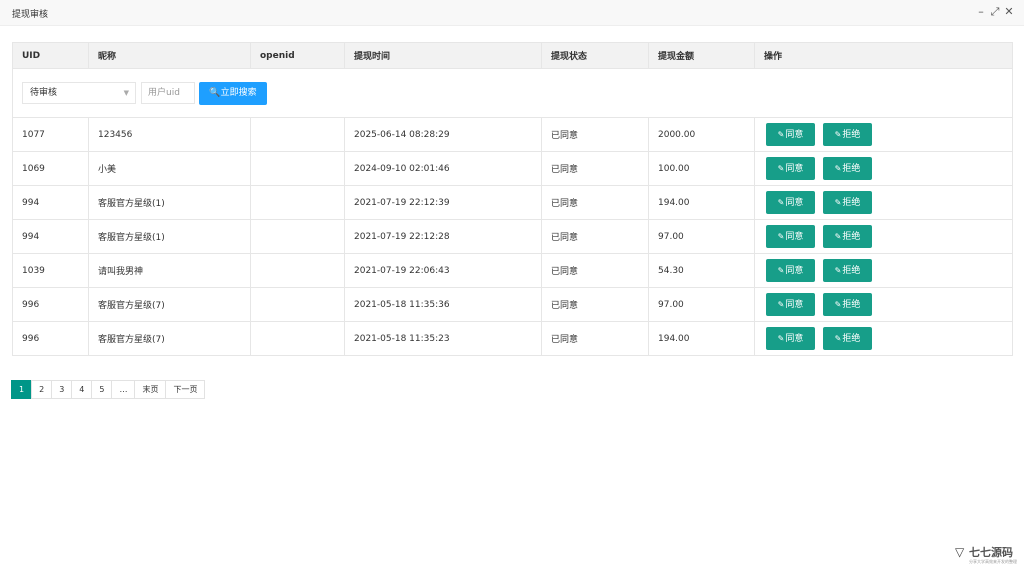  Describe the element at coordinates (233, 93) in the screenshot. I see `search-button: 🔍立即搜索` at that location.